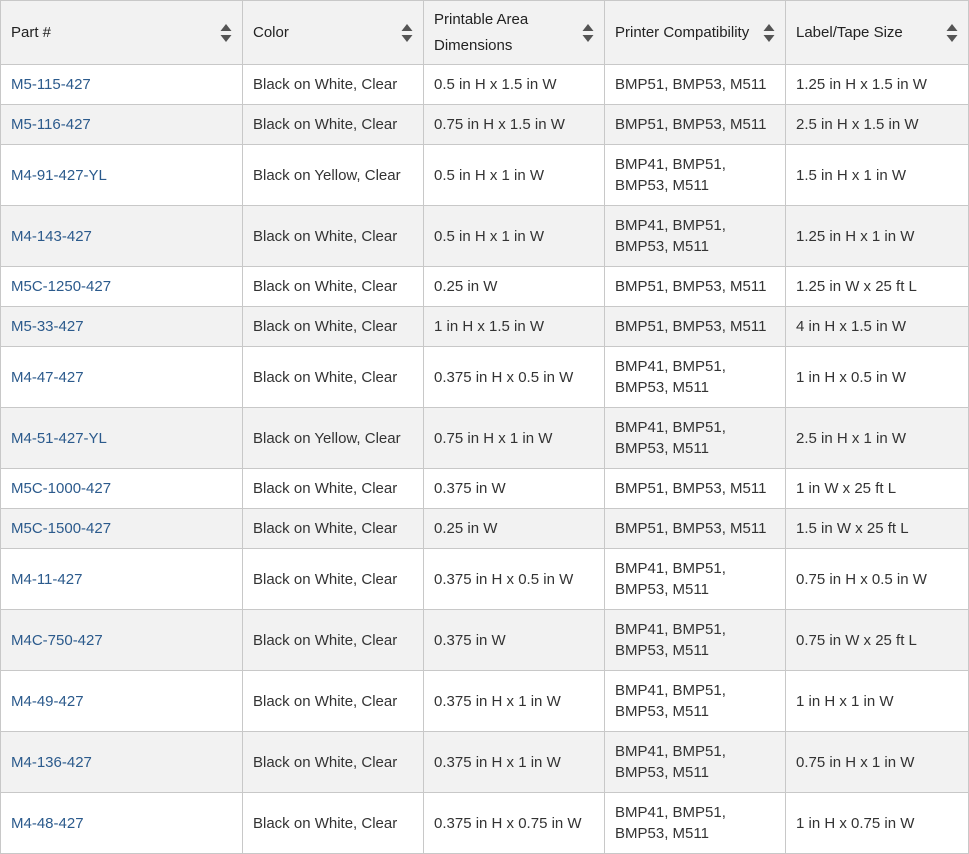 Image resolution: width=969 pixels, height=854 pixels. Describe the element at coordinates (877, 823) in the screenshot. I see `size-cell: 1 in H x 0.75 in W` at that location.